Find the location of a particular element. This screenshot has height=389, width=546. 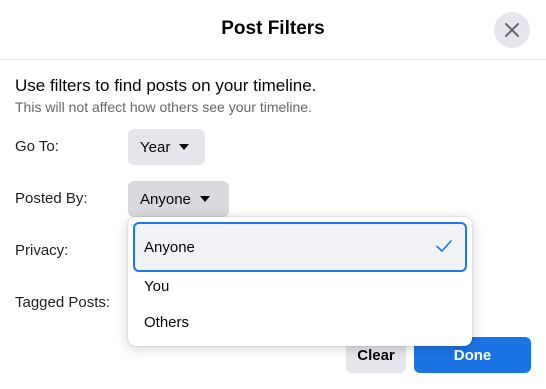

tagged-posts-label: Tagged Posts: is located at coordinates (63, 302).